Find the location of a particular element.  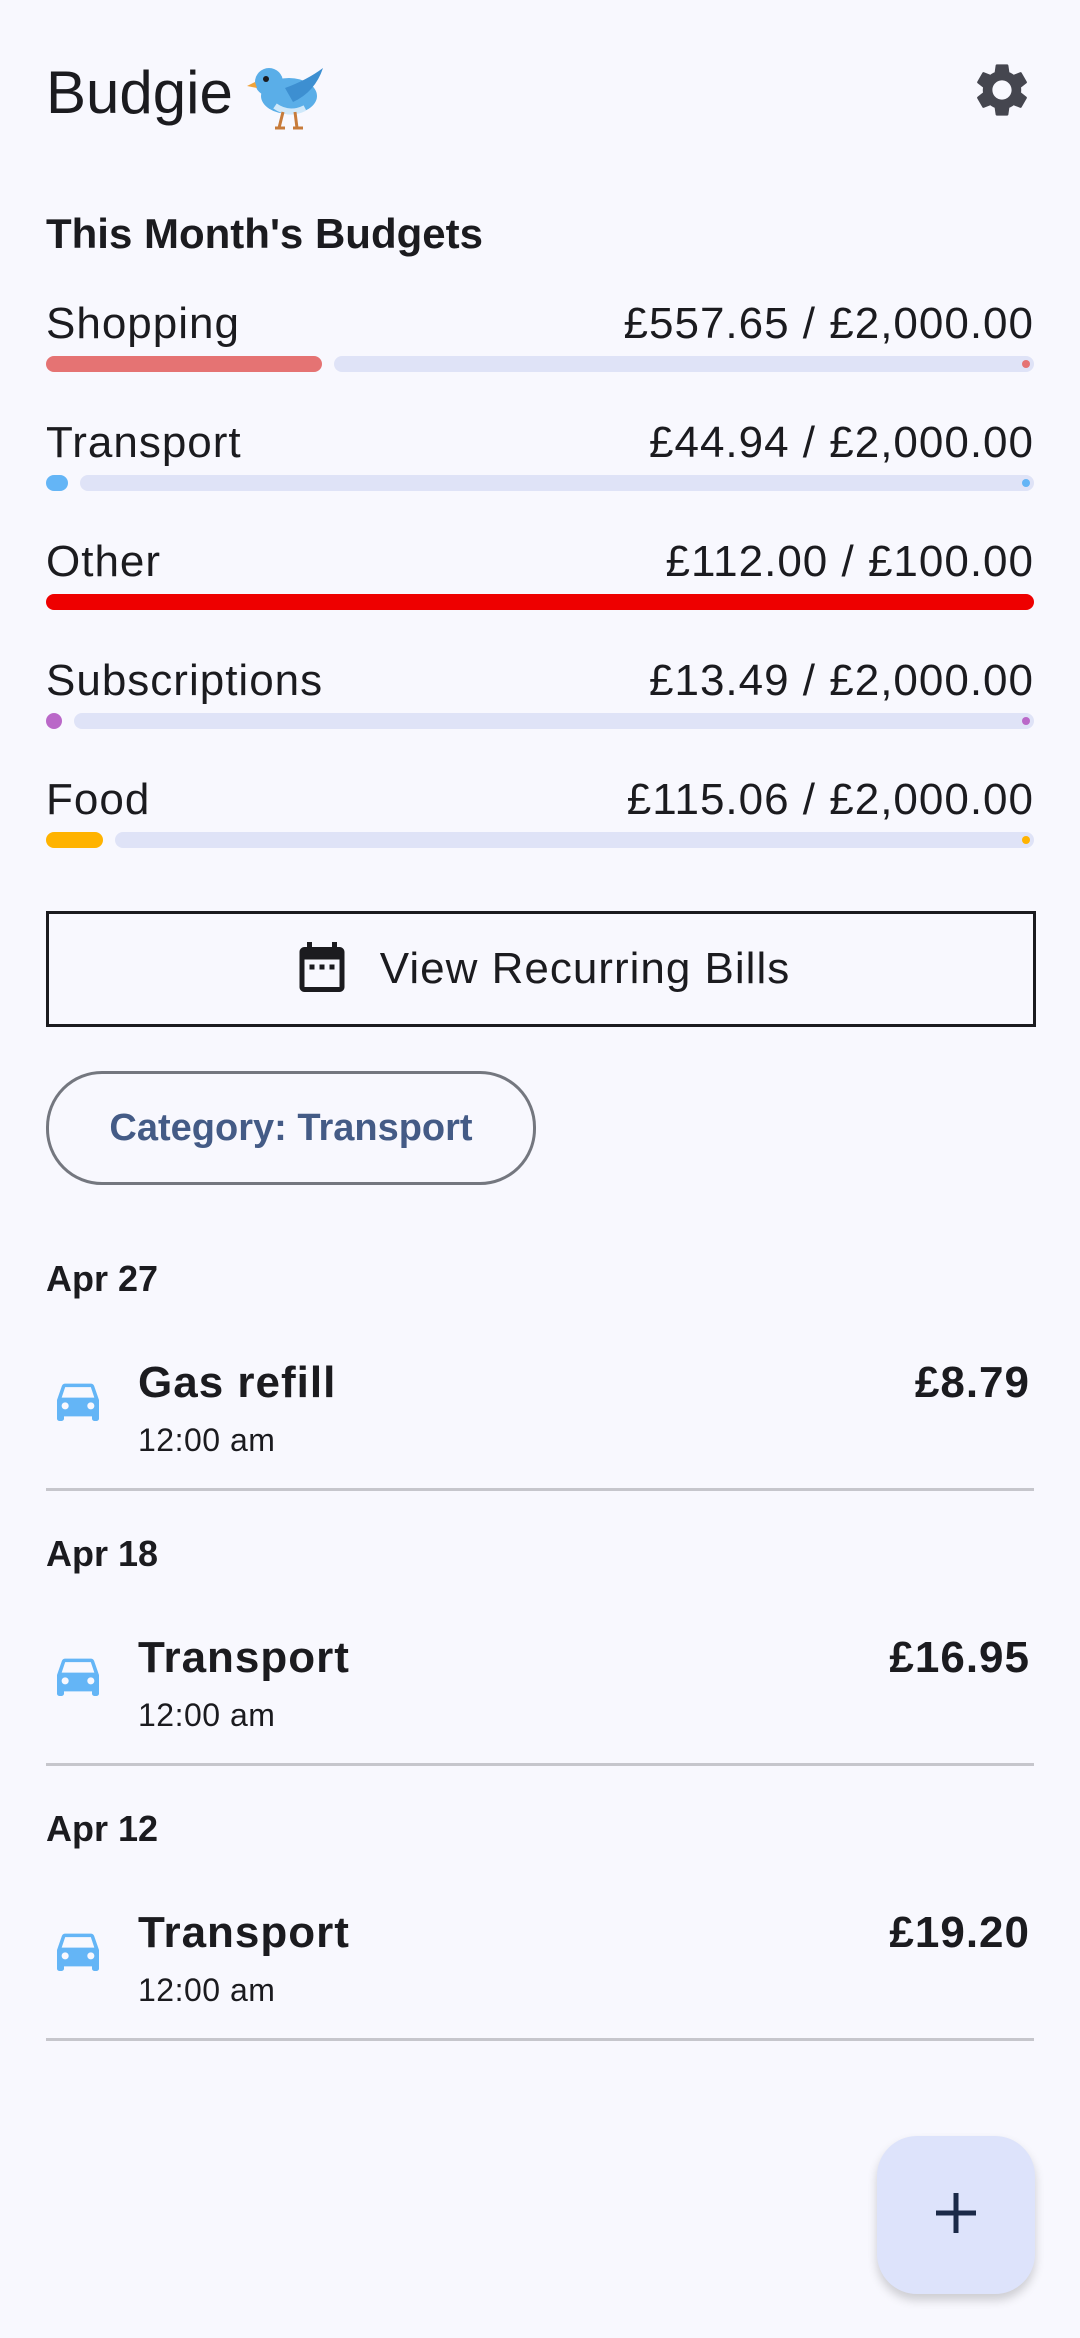

category-filter-label: Category: Transport is located at coordinates (291, 1127).